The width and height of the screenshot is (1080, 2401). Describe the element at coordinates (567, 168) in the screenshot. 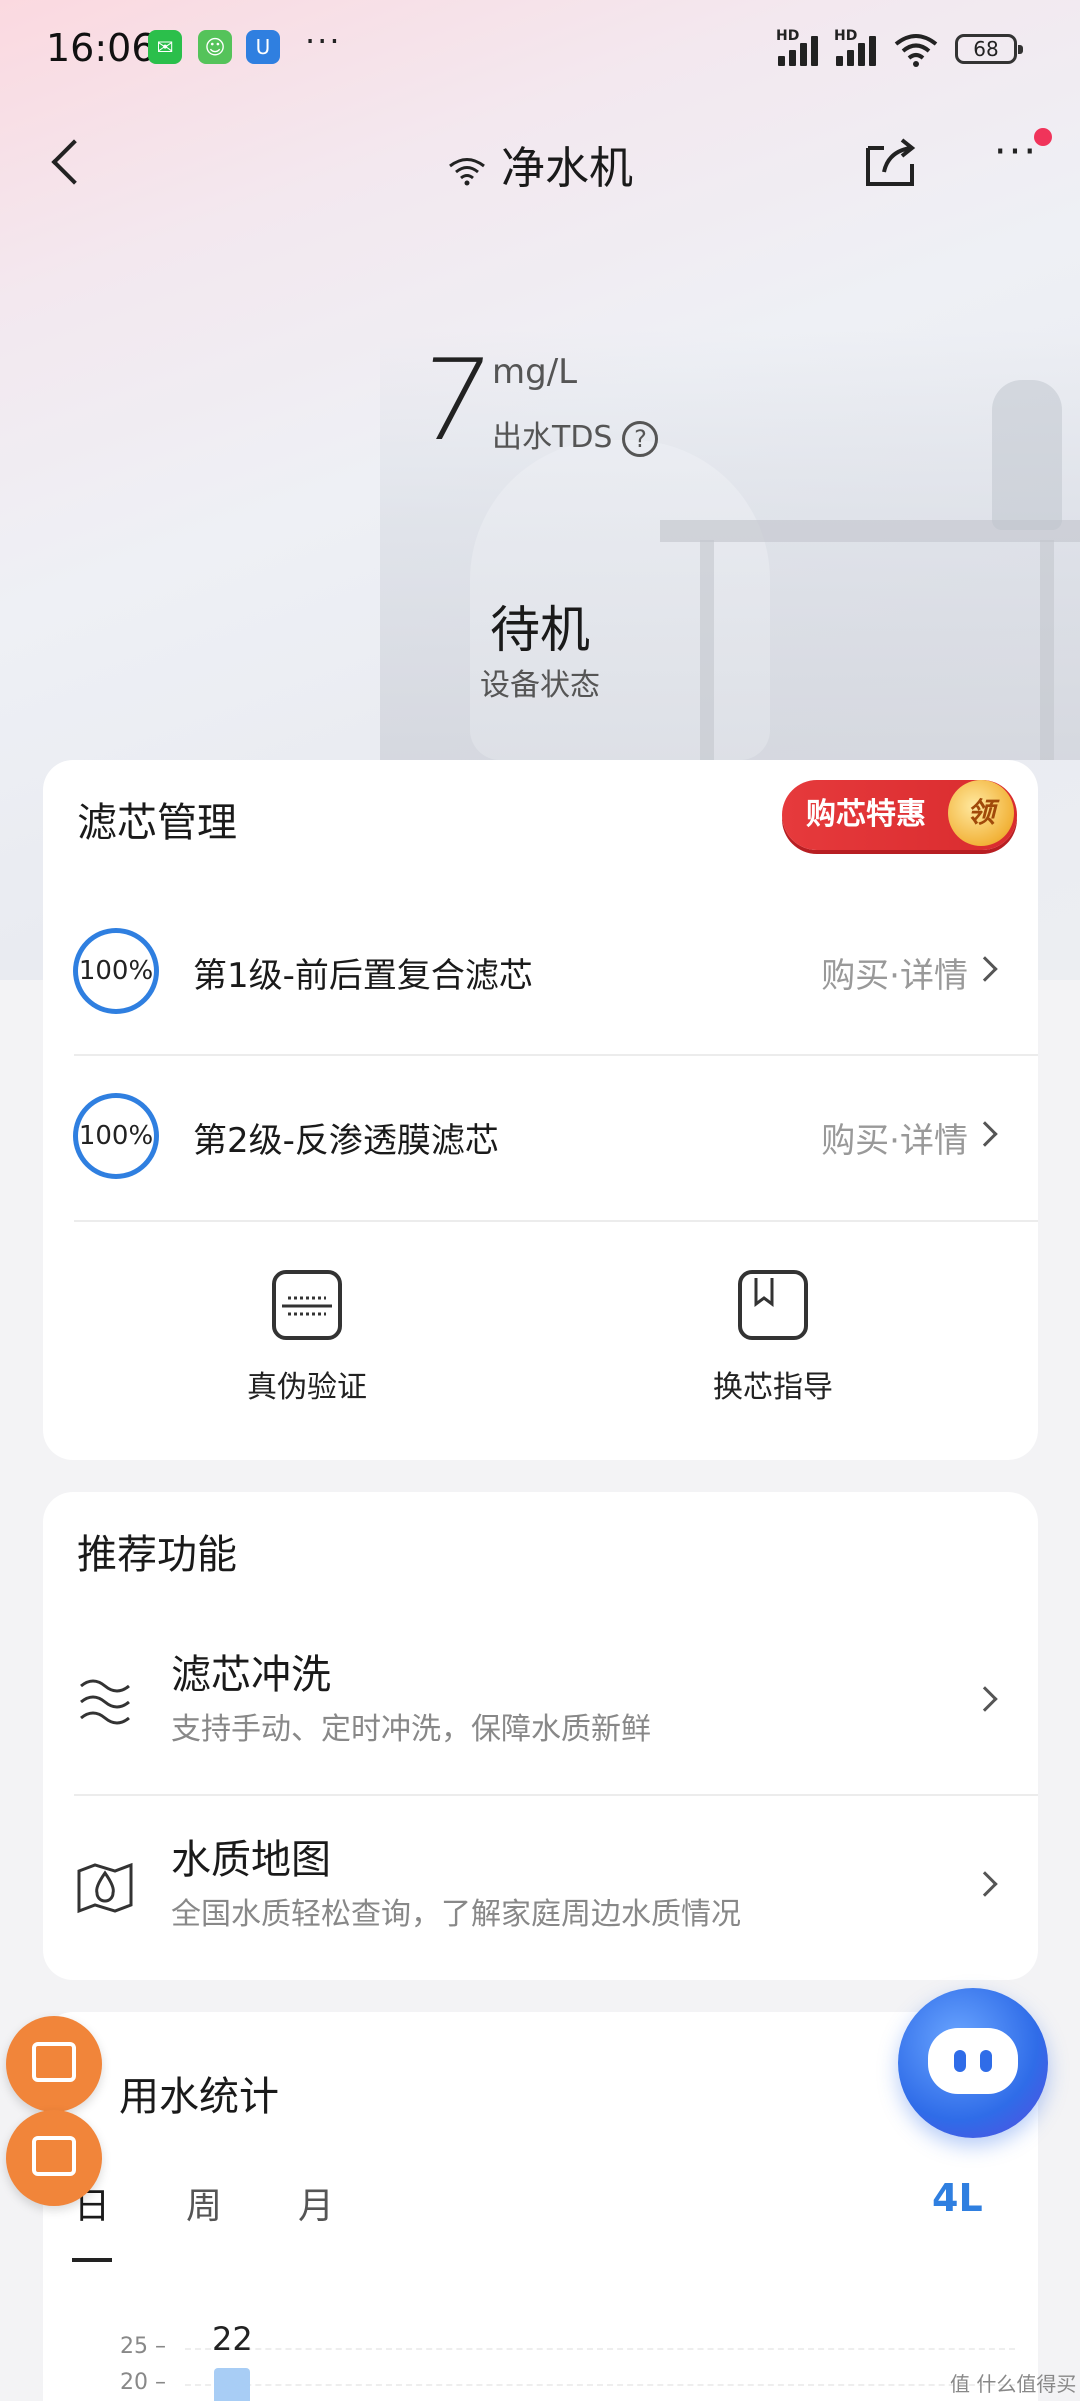

I see `page-title-text: 净水机` at that location.